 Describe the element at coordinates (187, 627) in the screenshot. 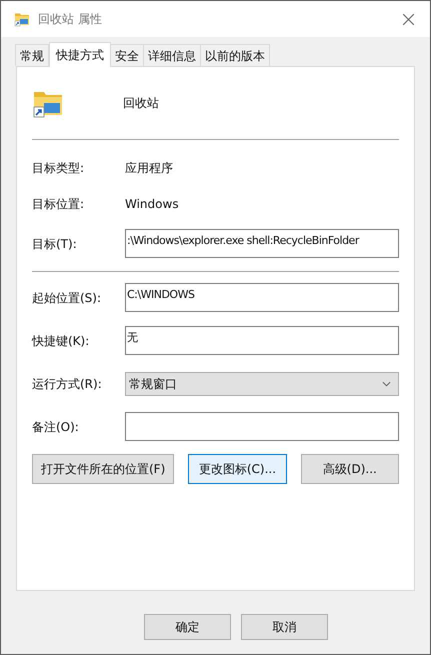

I see `dialog-button: 确定` at that location.